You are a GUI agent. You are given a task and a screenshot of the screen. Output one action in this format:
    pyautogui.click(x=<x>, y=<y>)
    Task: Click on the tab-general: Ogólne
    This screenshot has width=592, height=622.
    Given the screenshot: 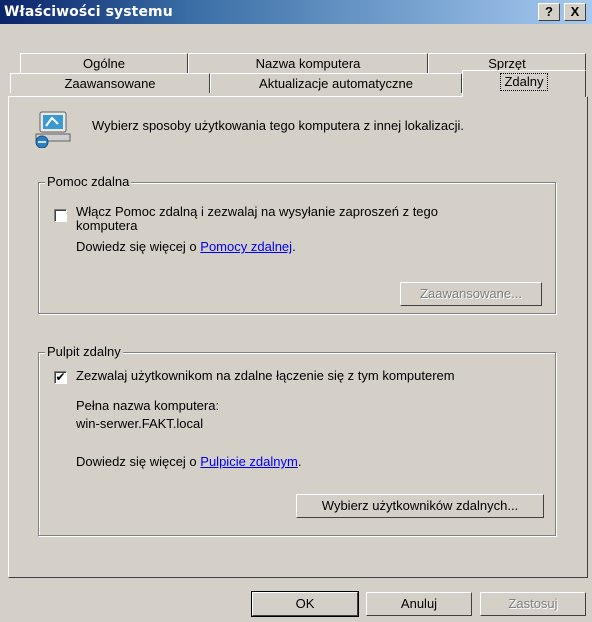 What is the action you would take?
    pyautogui.click(x=104, y=63)
    